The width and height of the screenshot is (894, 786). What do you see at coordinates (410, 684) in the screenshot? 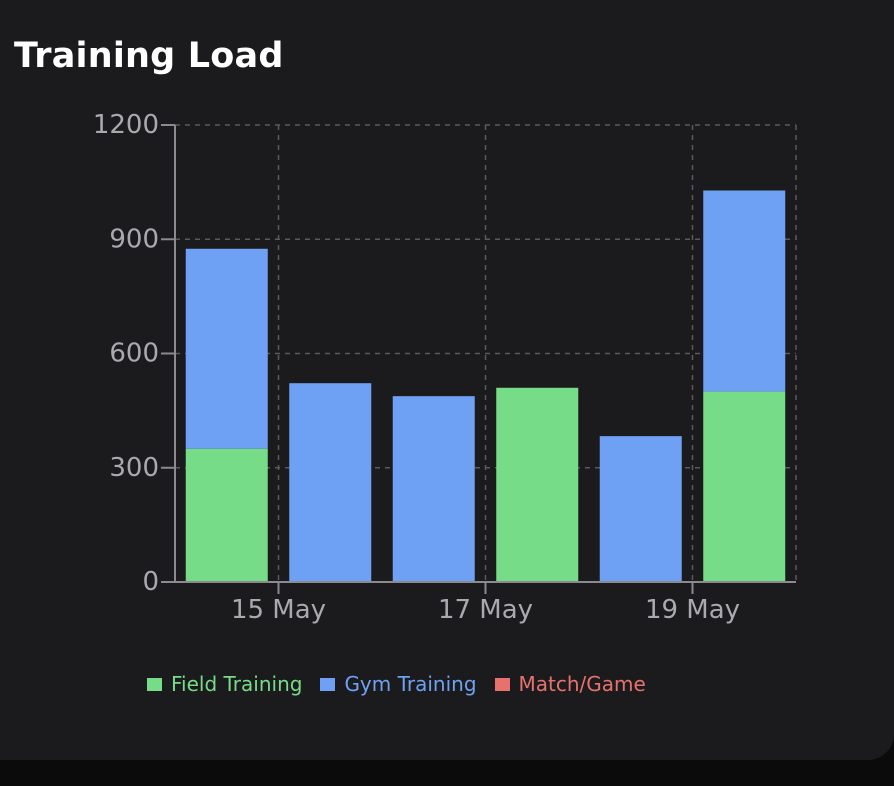
I see `legend-label: Gym Training` at bounding box center [410, 684].